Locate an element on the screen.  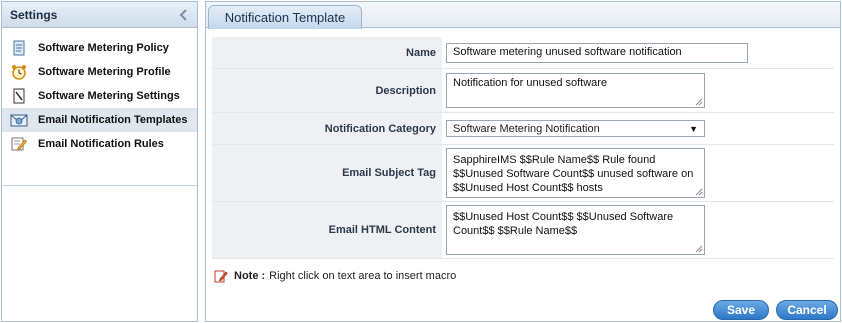
tab-notification-template: Notification Template is located at coordinates (285, 17).